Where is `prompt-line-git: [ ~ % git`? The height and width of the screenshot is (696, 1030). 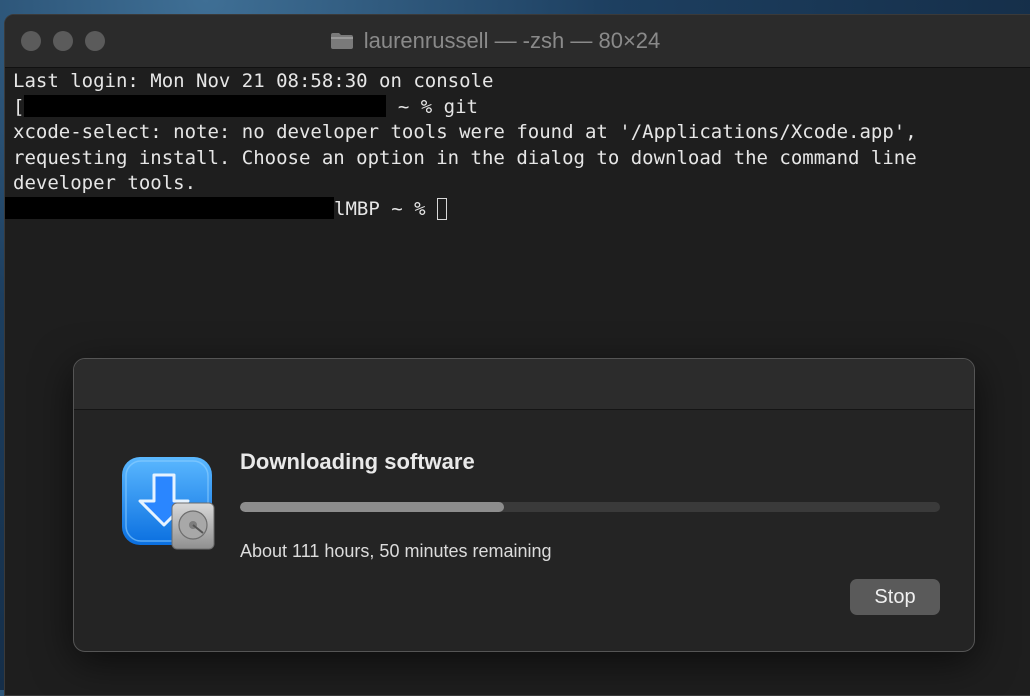
prompt-line-git: [ ~ % git is located at coordinates (465, 107).